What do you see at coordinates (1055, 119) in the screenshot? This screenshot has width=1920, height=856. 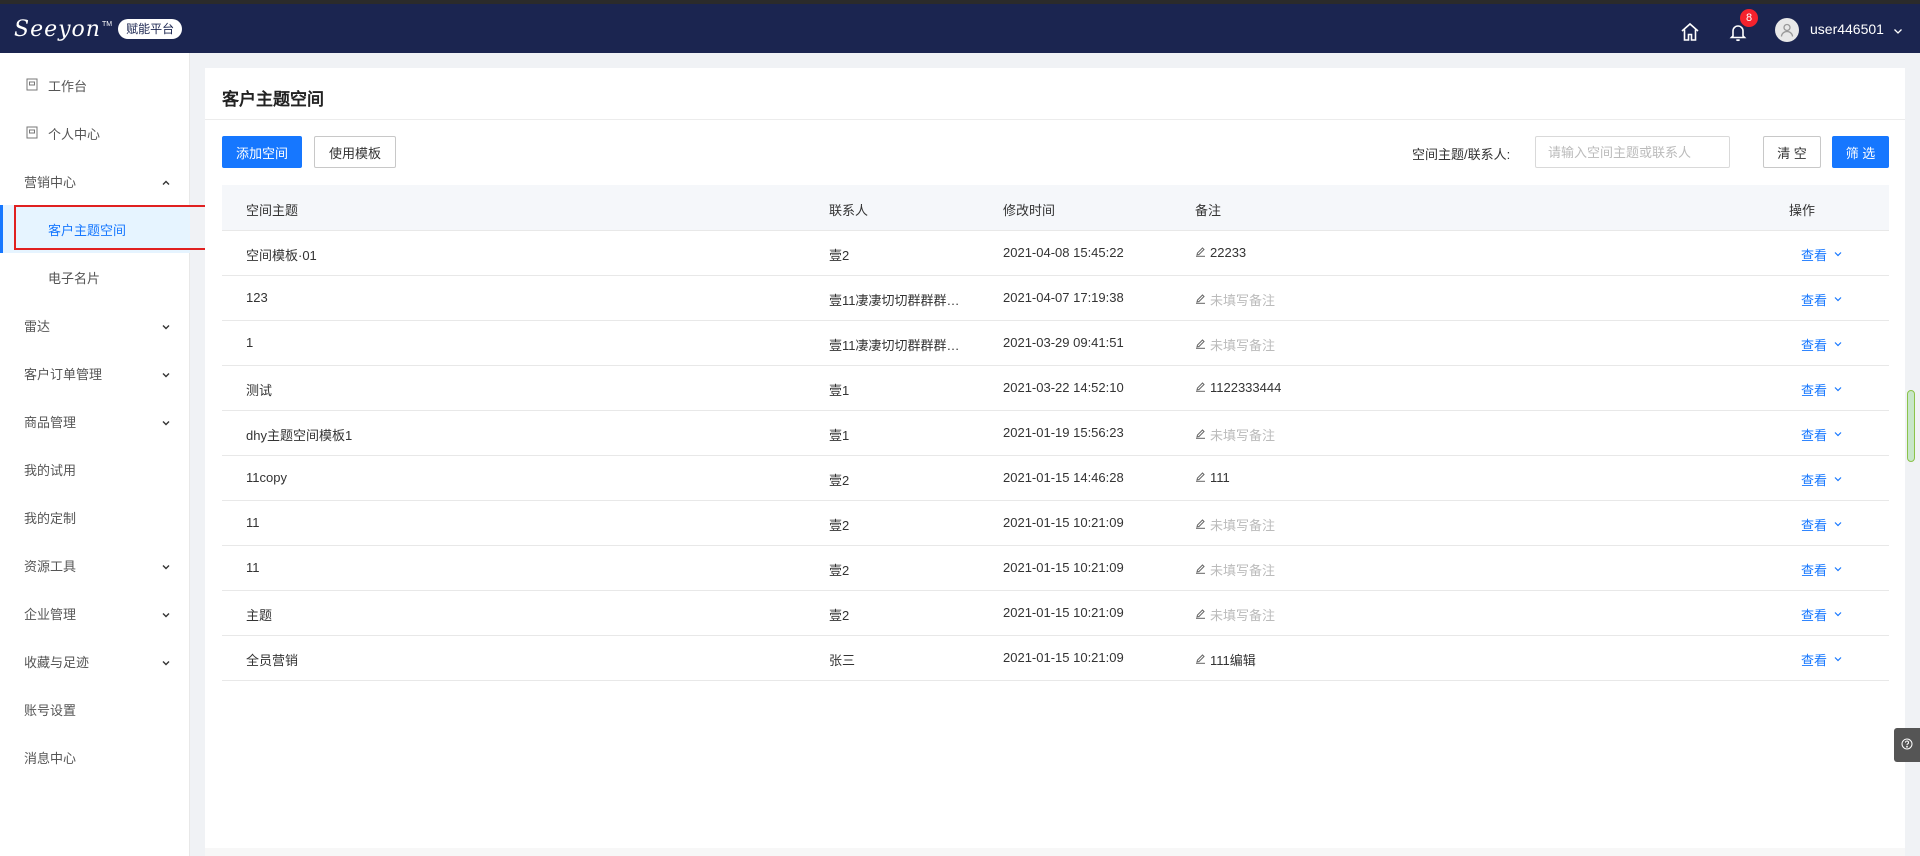 I see `divider` at bounding box center [1055, 119].